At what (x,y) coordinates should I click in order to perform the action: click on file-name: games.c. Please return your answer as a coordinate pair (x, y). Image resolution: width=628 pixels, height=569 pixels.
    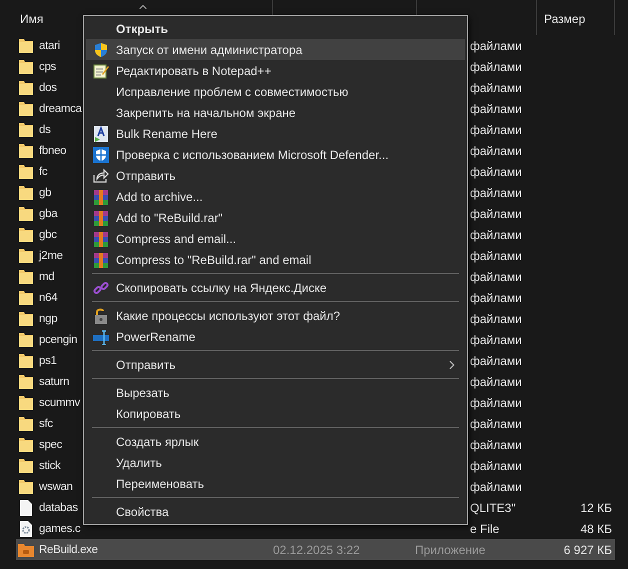
    Looking at the image, I should click on (59, 528).